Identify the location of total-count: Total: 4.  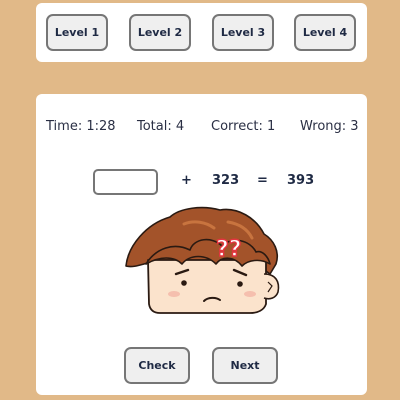
(161, 126).